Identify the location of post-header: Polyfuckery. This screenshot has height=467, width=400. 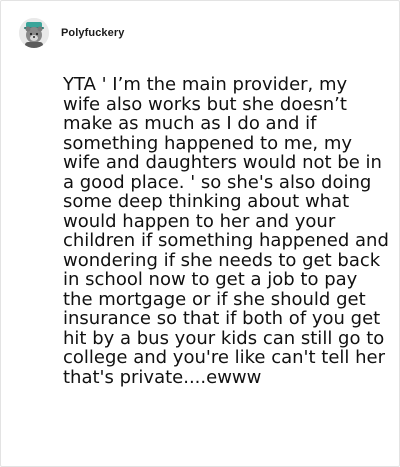
(71, 33).